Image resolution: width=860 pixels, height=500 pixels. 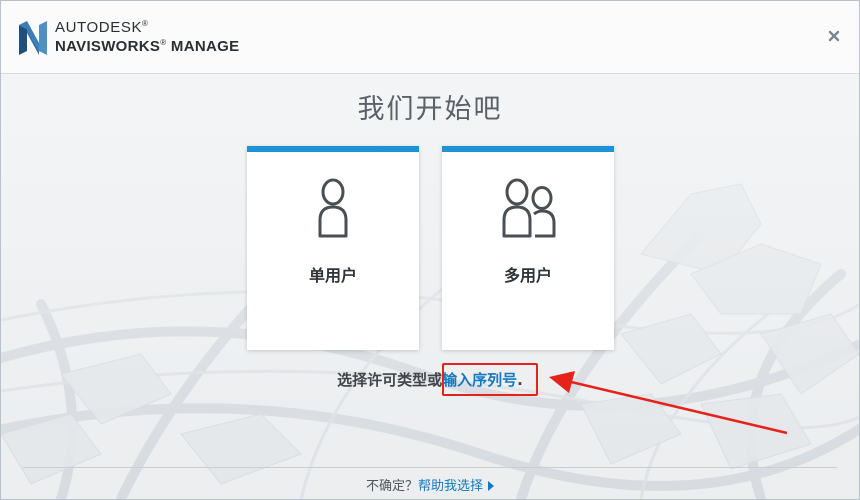 What do you see at coordinates (102, 27) in the screenshot?
I see `brand-autodesk: AUTODESK®` at bounding box center [102, 27].